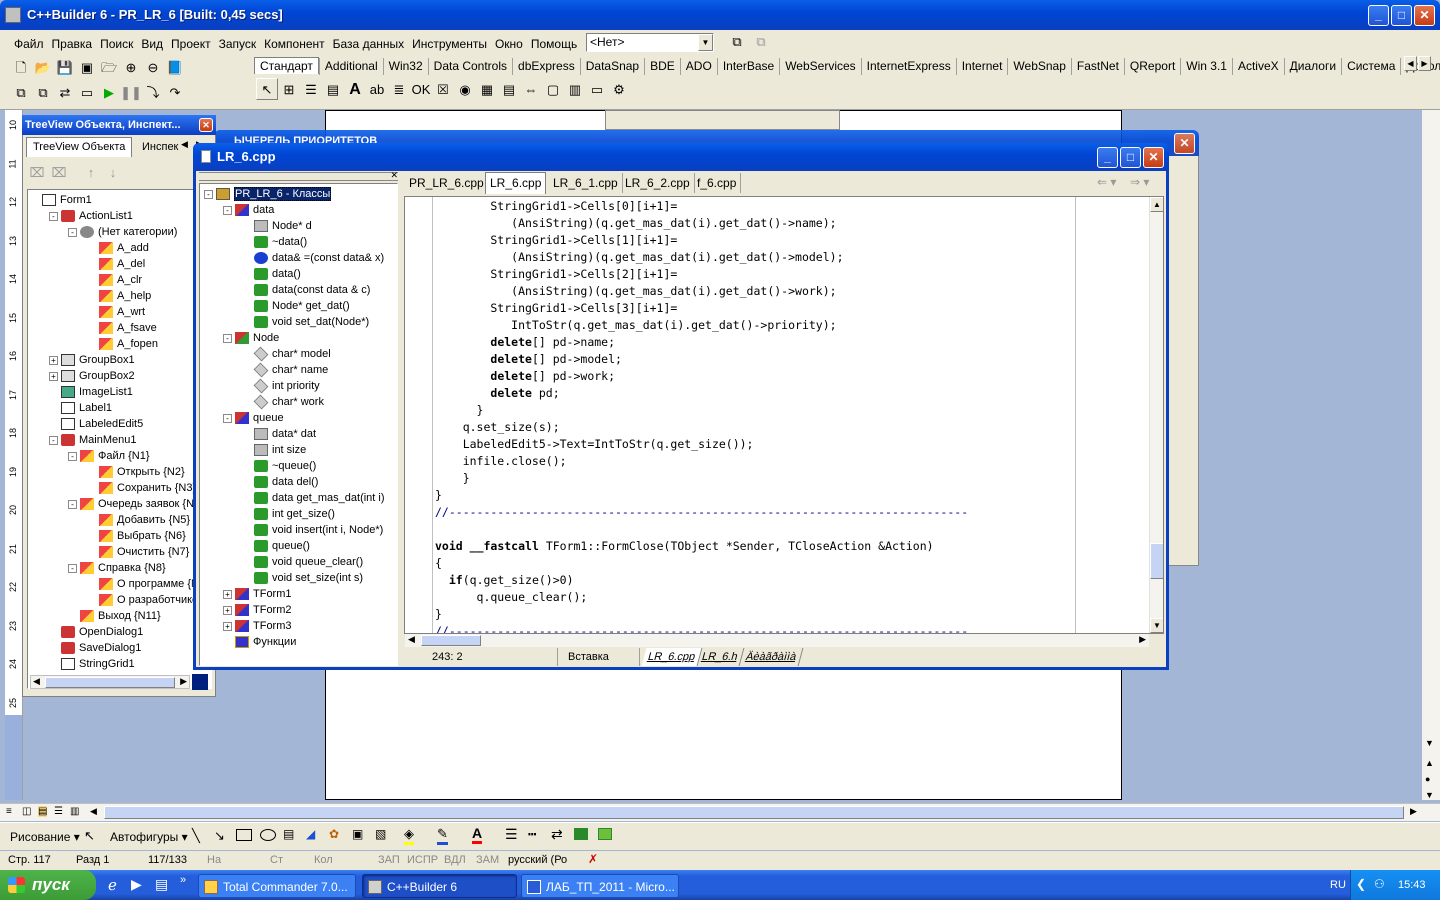 This screenshot has height=900, width=1440. Describe the element at coordinates (1139, 182) in the screenshot. I see `nav-forward-icon: ⇒ ▾` at that location.